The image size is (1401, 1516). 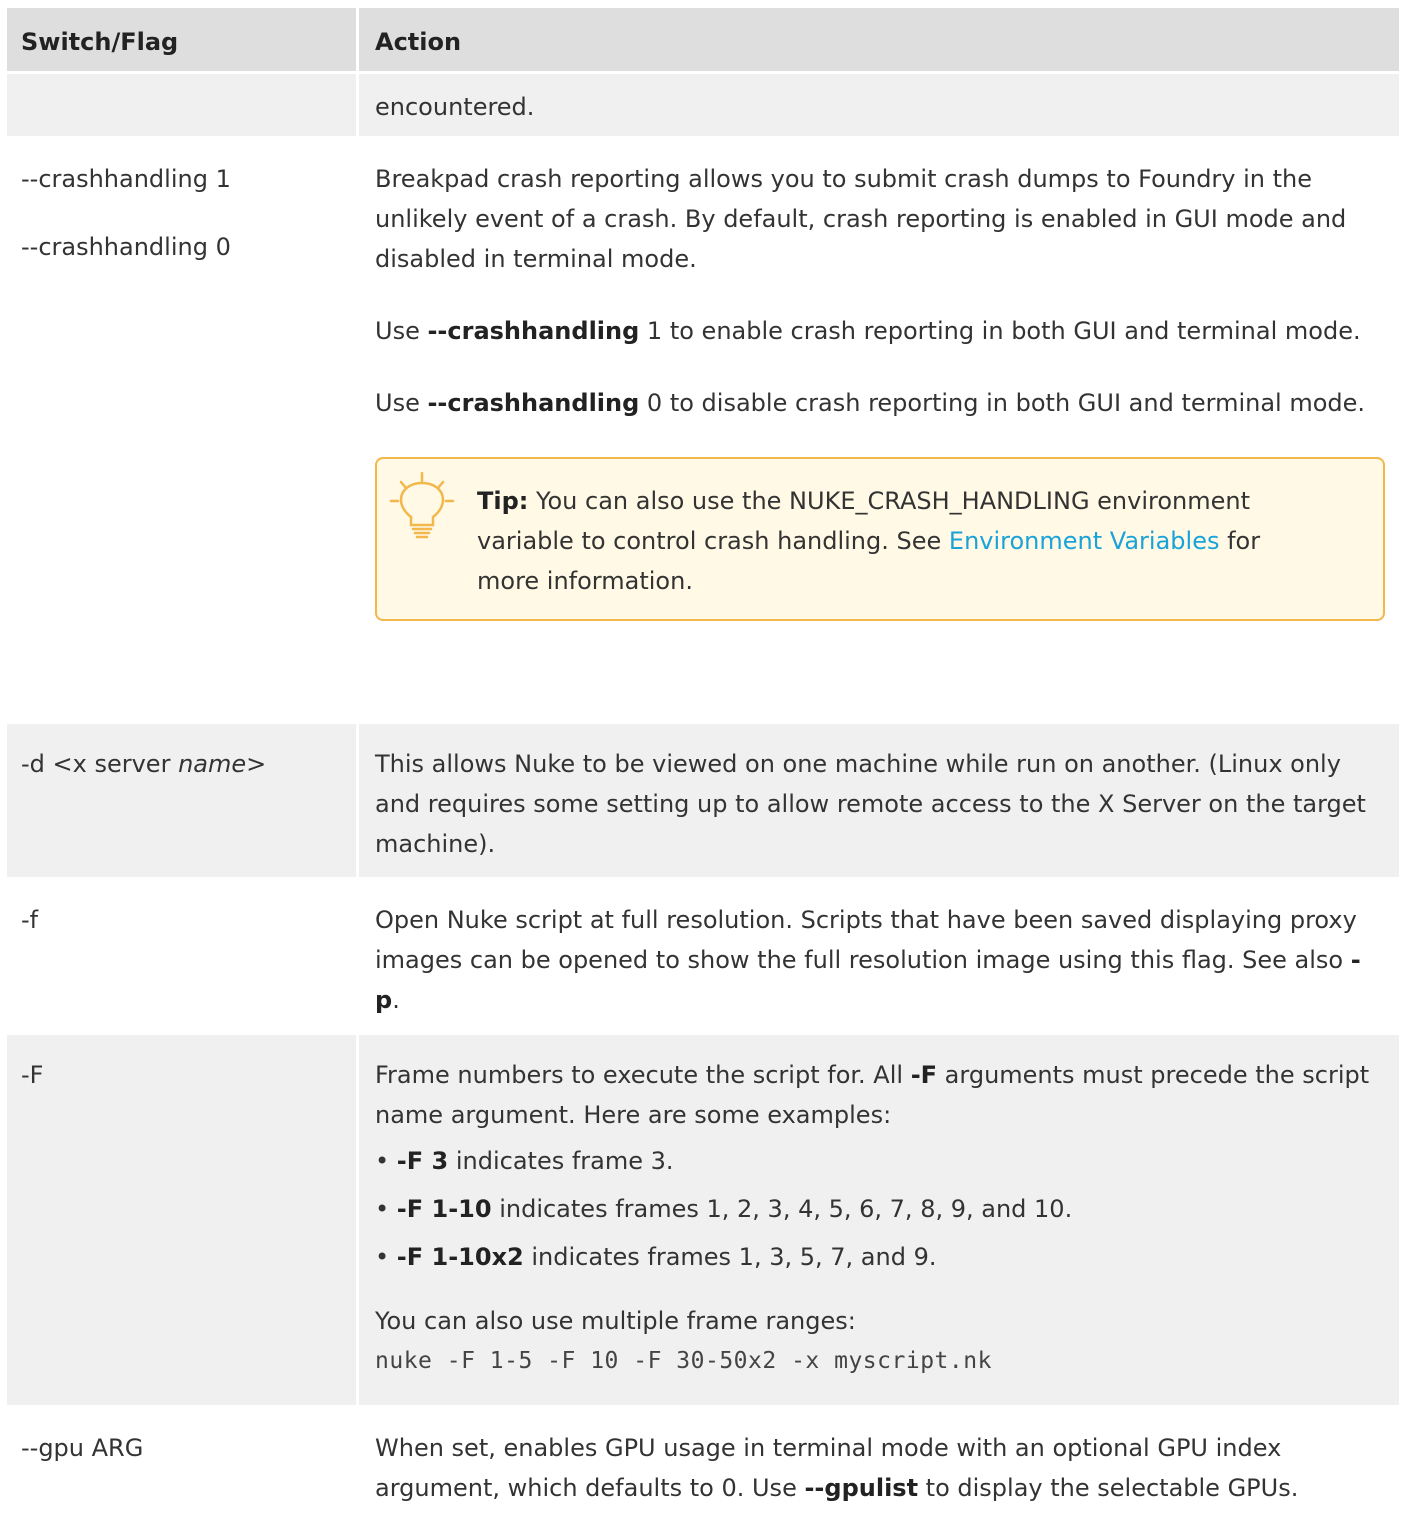 What do you see at coordinates (183, 1460) in the screenshot?
I see `switch-cell: --gpu ARG` at bounding box center [183, 1460].